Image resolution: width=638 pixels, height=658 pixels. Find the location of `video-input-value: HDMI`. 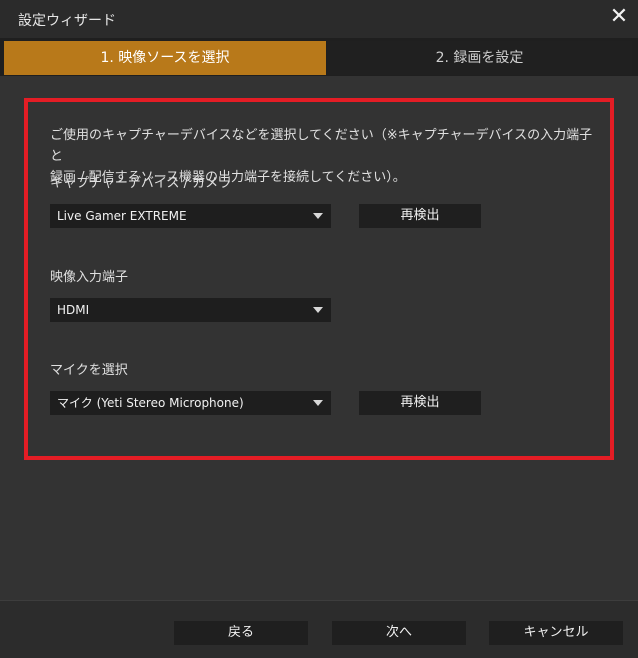

video-input-value: HDMI is located at coordinates (73, 310).